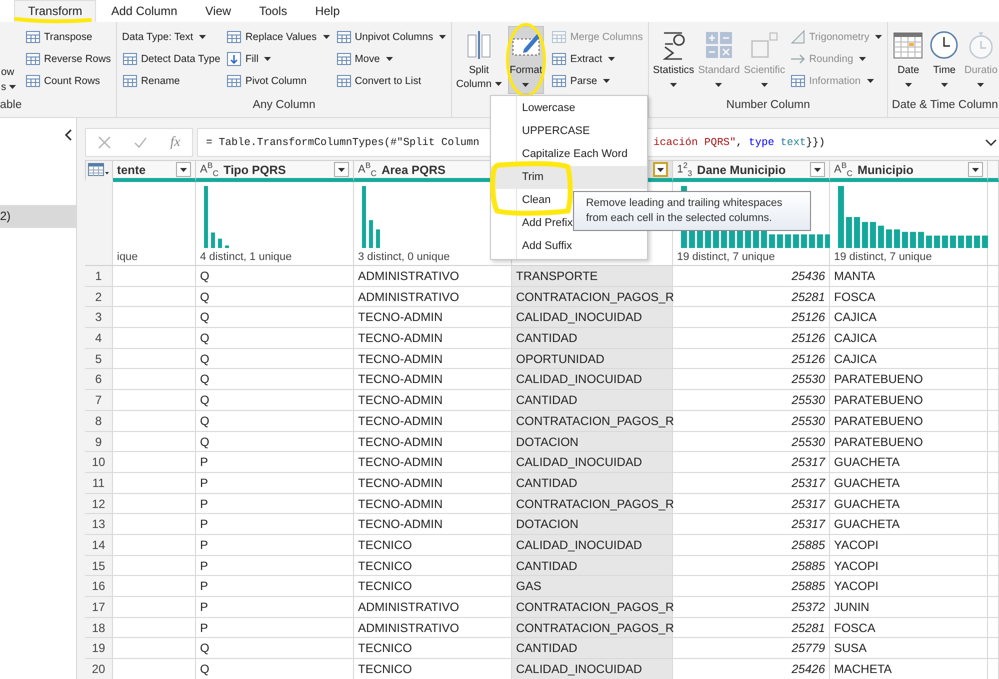 This screenshot has width=999, height=679. Describe the element at coordinates (768, 105) in the screenshot. I see `group-label: Number Column` at that location.